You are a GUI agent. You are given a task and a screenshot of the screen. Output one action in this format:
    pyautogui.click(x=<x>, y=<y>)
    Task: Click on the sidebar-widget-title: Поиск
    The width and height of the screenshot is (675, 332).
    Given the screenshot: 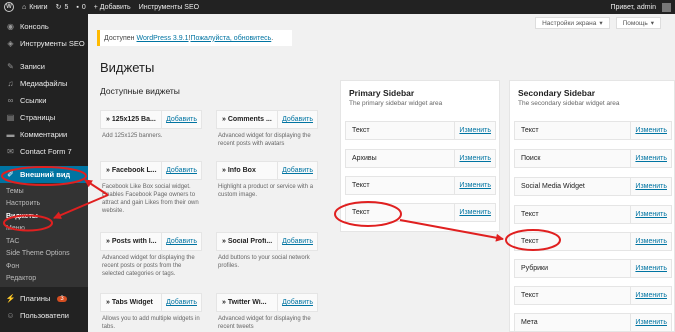 What is the action you would take?
    pyautogui.click(x=531, y=158)
    